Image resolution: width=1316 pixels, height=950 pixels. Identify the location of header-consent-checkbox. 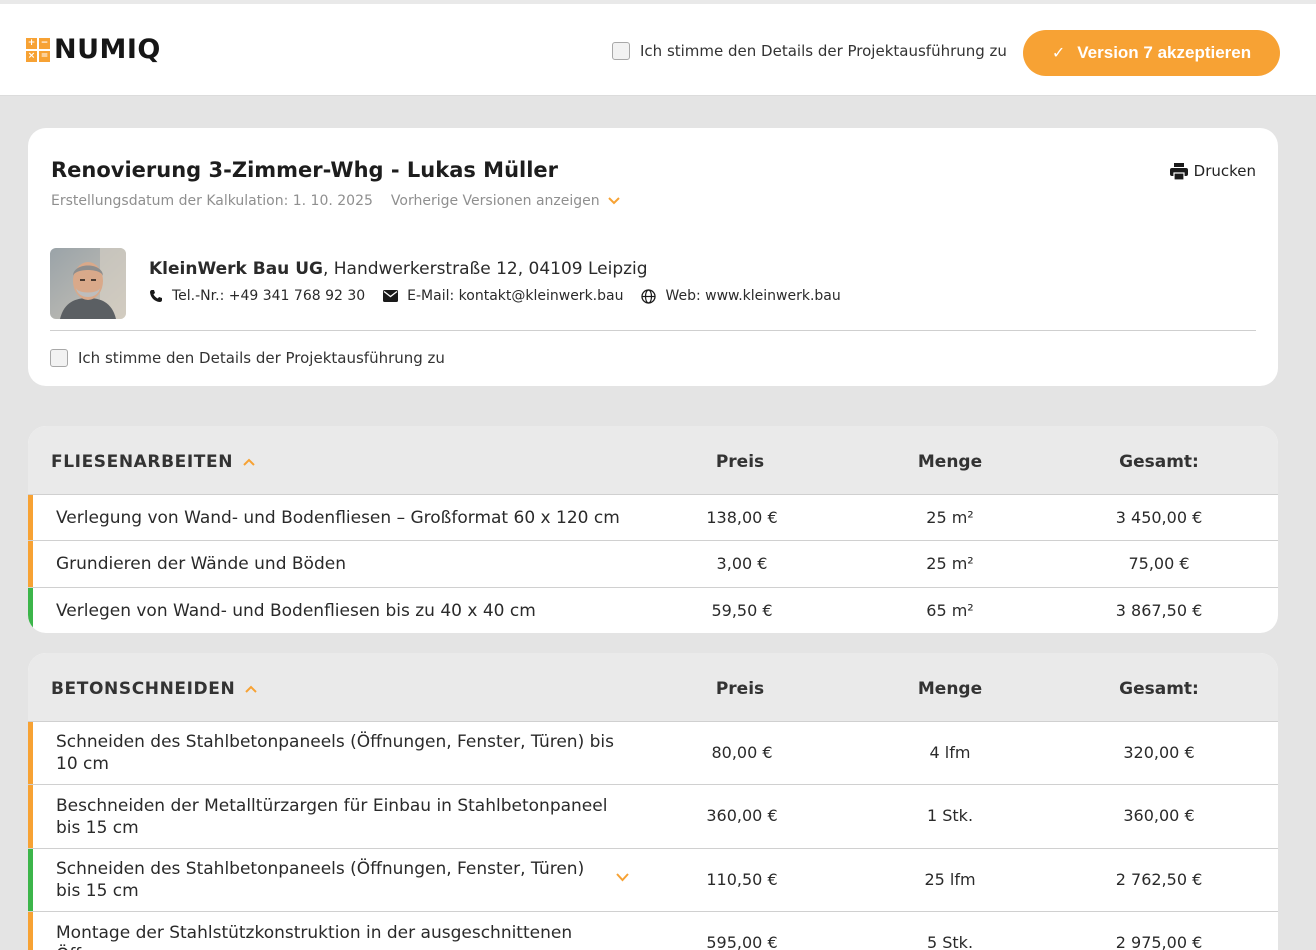
(621, 51).